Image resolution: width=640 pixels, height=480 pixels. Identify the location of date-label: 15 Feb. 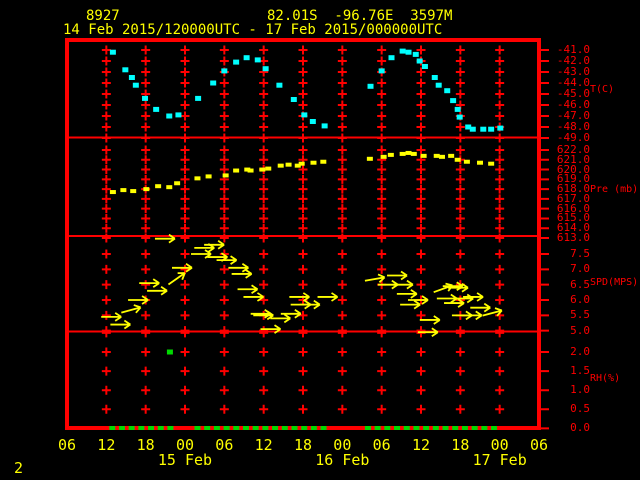
(185, 460).